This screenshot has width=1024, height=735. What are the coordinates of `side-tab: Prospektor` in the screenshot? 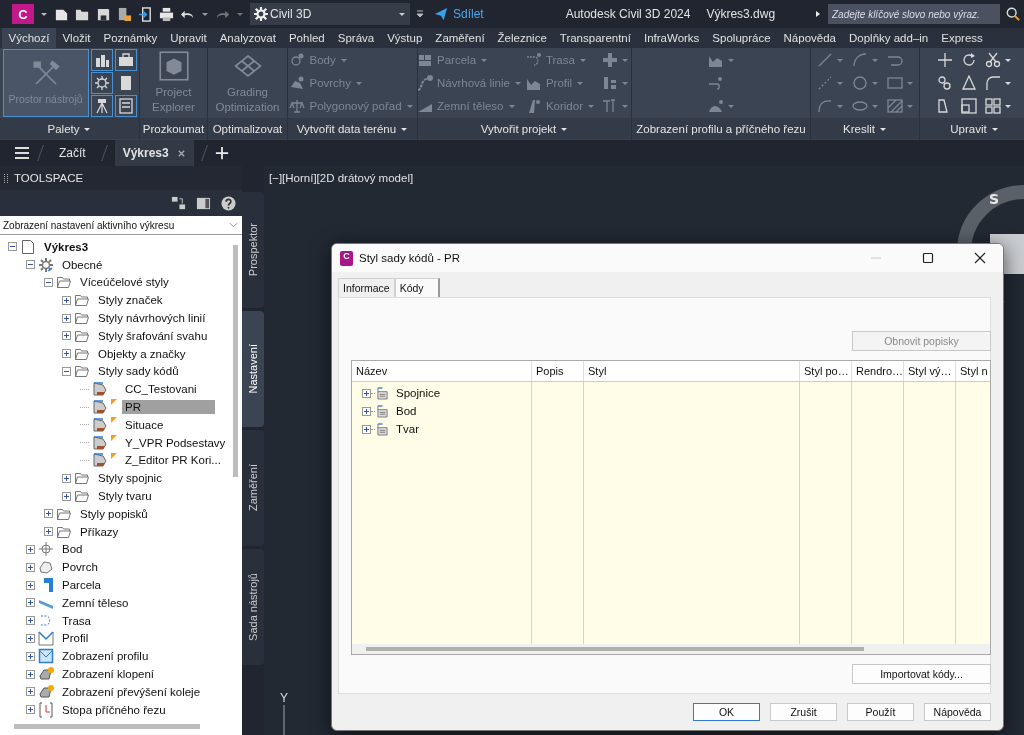 It's located at (253, 250).